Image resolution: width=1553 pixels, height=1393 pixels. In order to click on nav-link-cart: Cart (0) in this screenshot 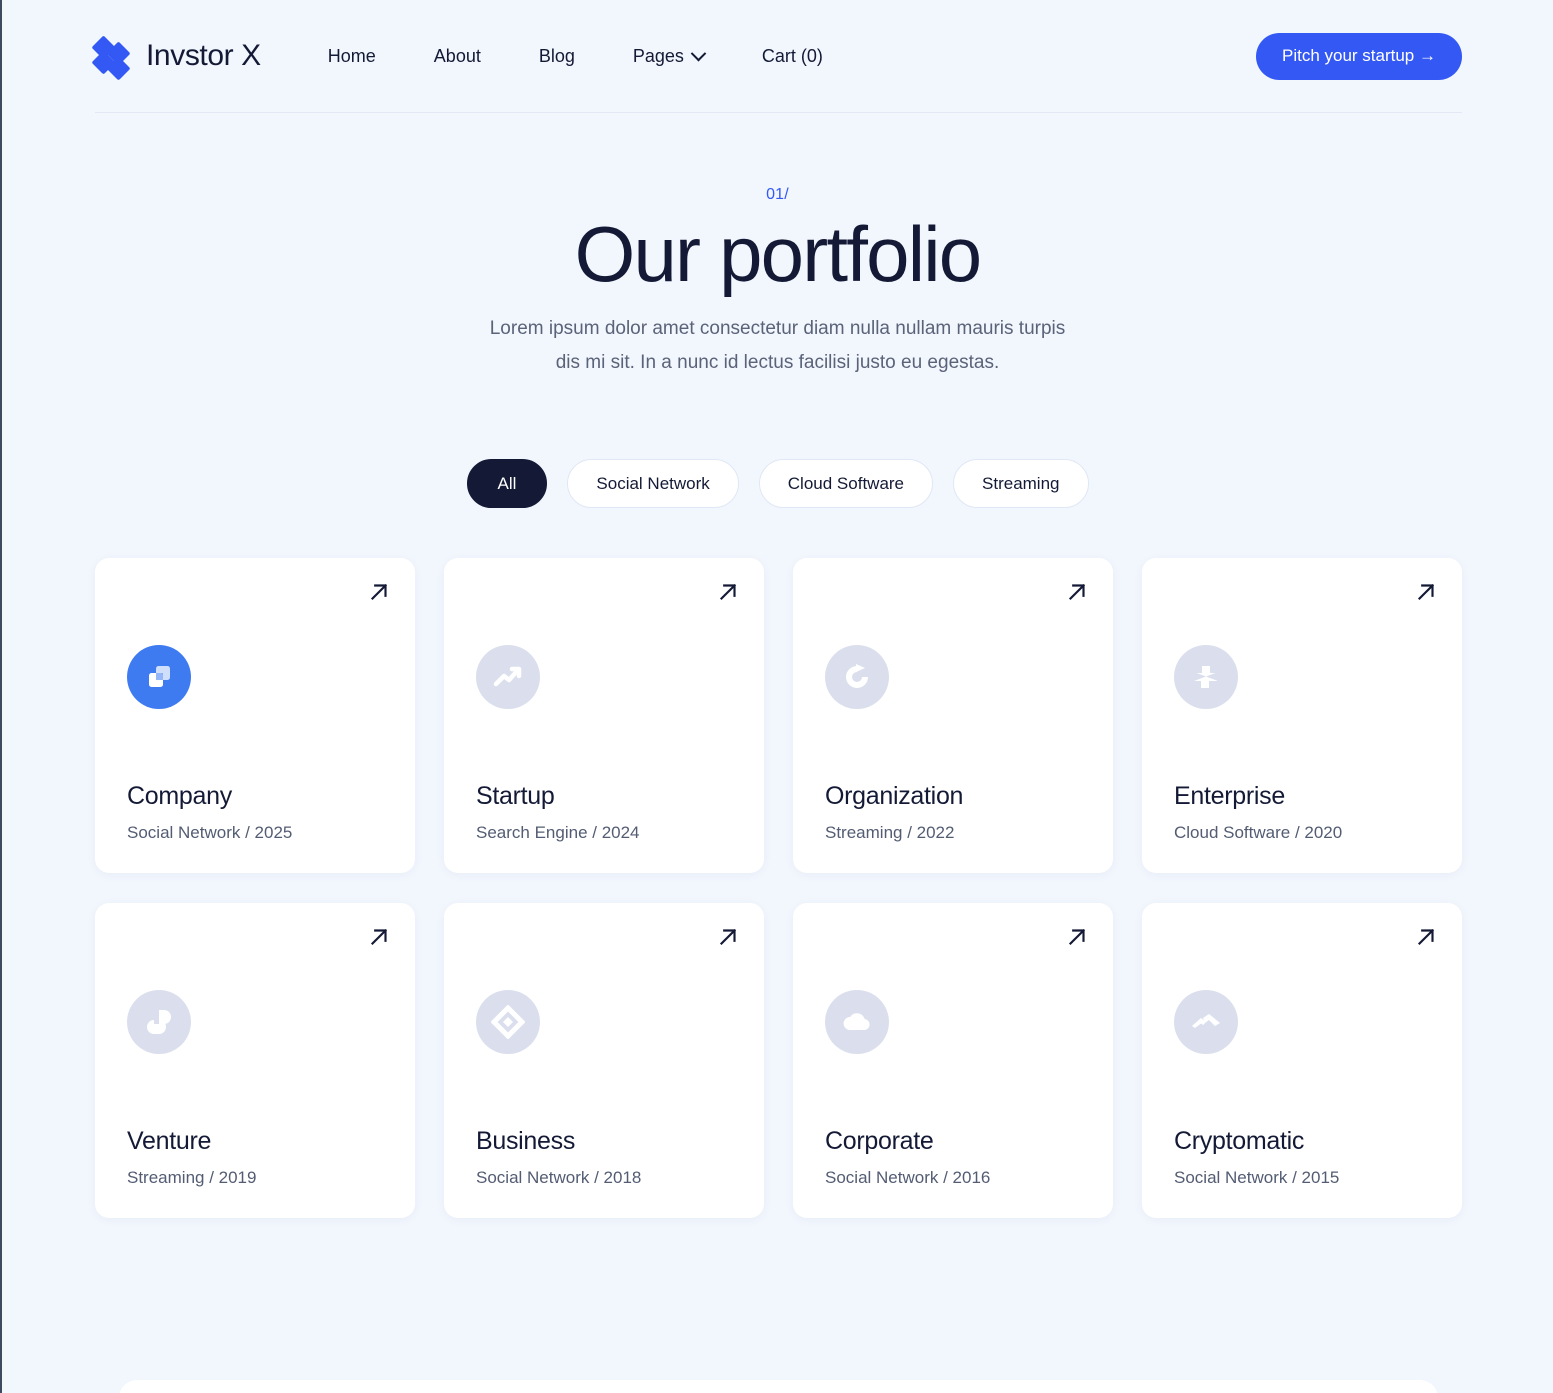, I will do `click(792, 56)`.